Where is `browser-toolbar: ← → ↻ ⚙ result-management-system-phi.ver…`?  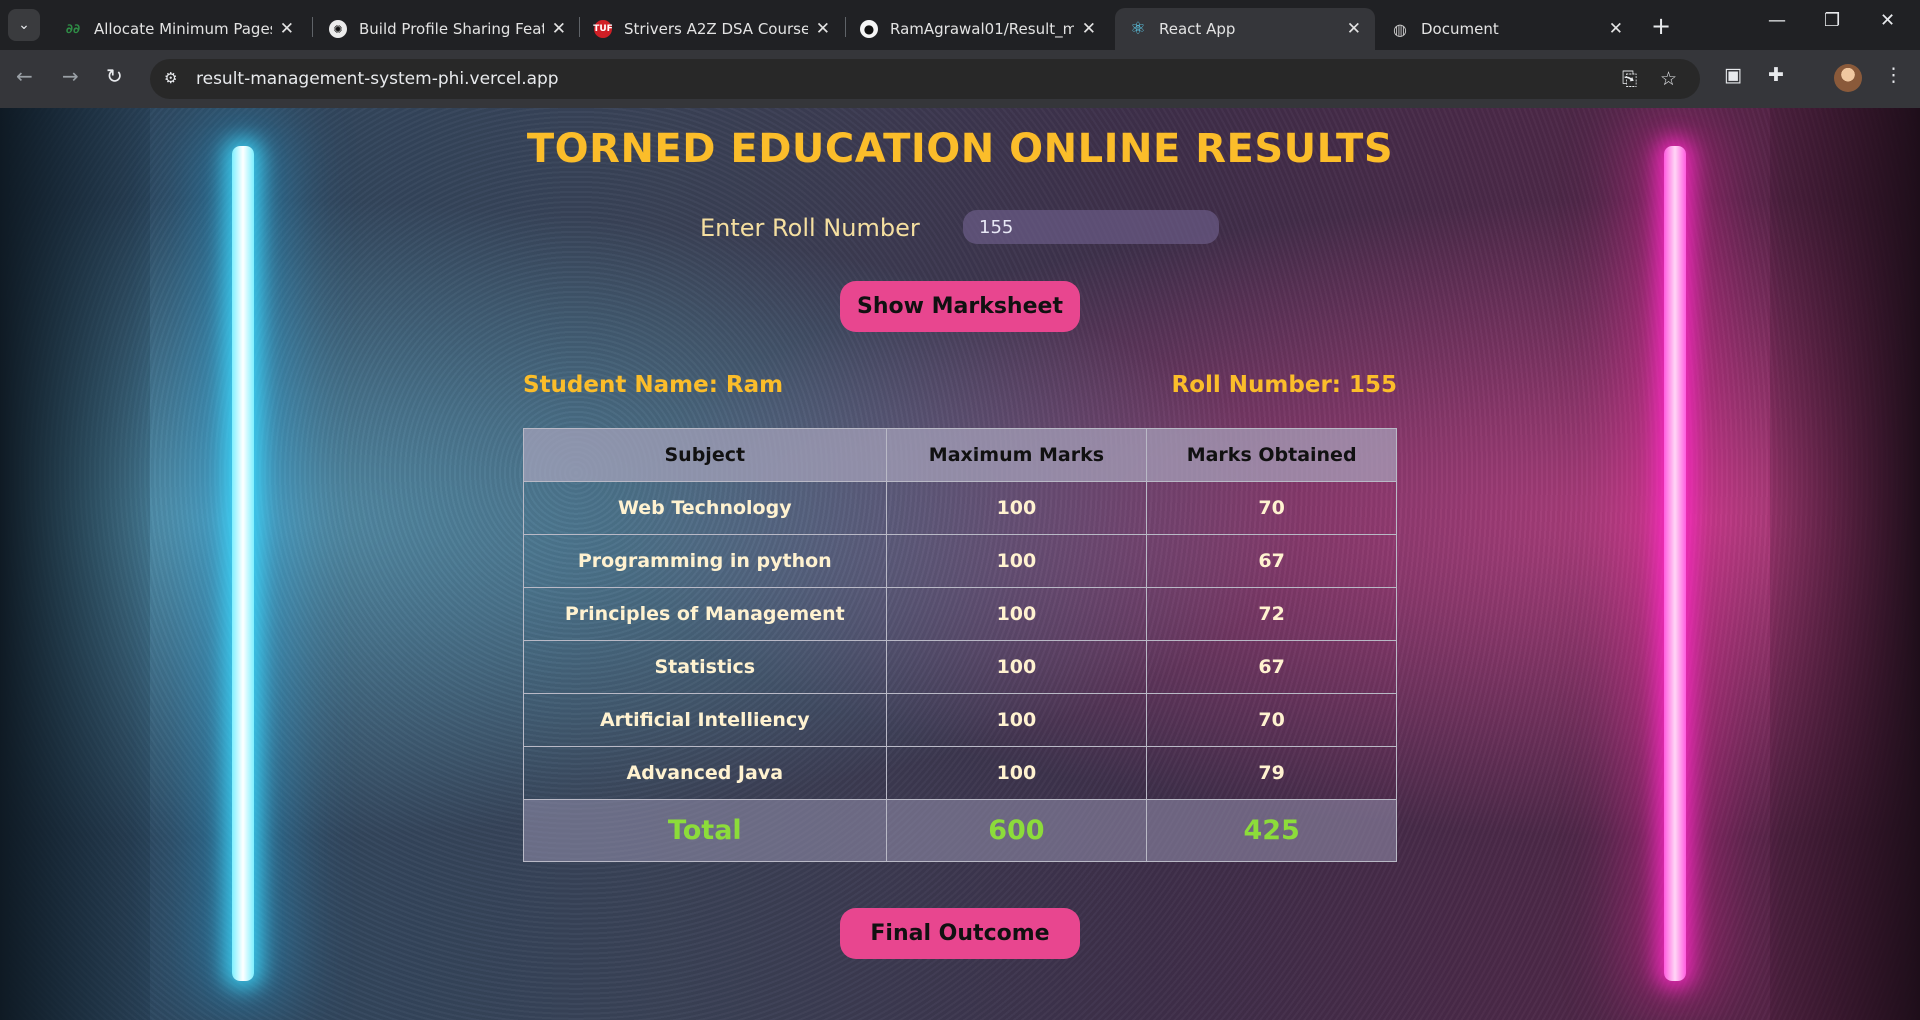
browser-toolbar: ← → ↻ ⚙ result-management-system-phi.ver… is located at coordinates (960, 79).